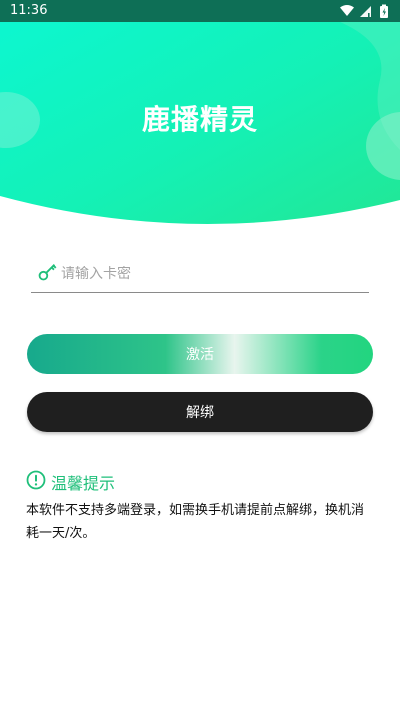 The image size is (400, 712). I want to click on tip-text: 本软件不支持多端登录，如需换手机请提前点解绑，换机消耗一天/次。, so click(195, 522).